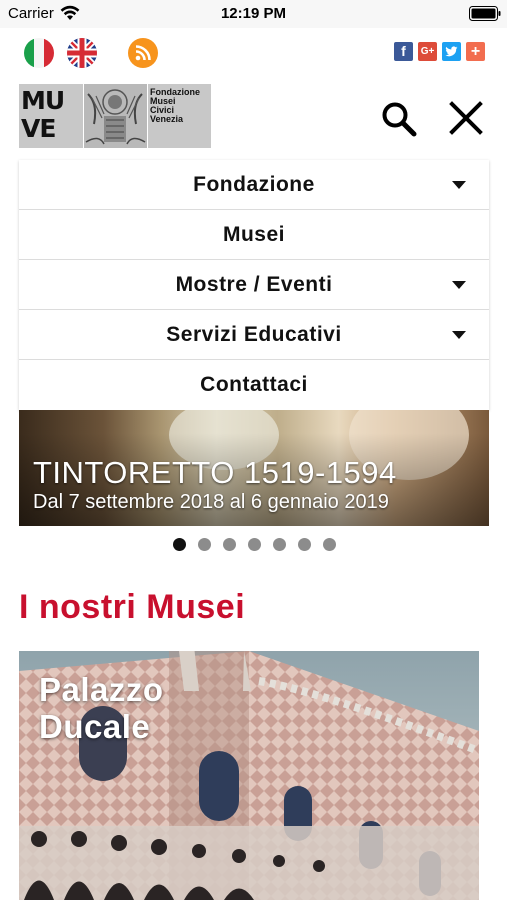  What do you see at coordinates (95, 726) in the screenshot?
I see `museum-card-title-line: Ducale` at bounding box center [95, 726].